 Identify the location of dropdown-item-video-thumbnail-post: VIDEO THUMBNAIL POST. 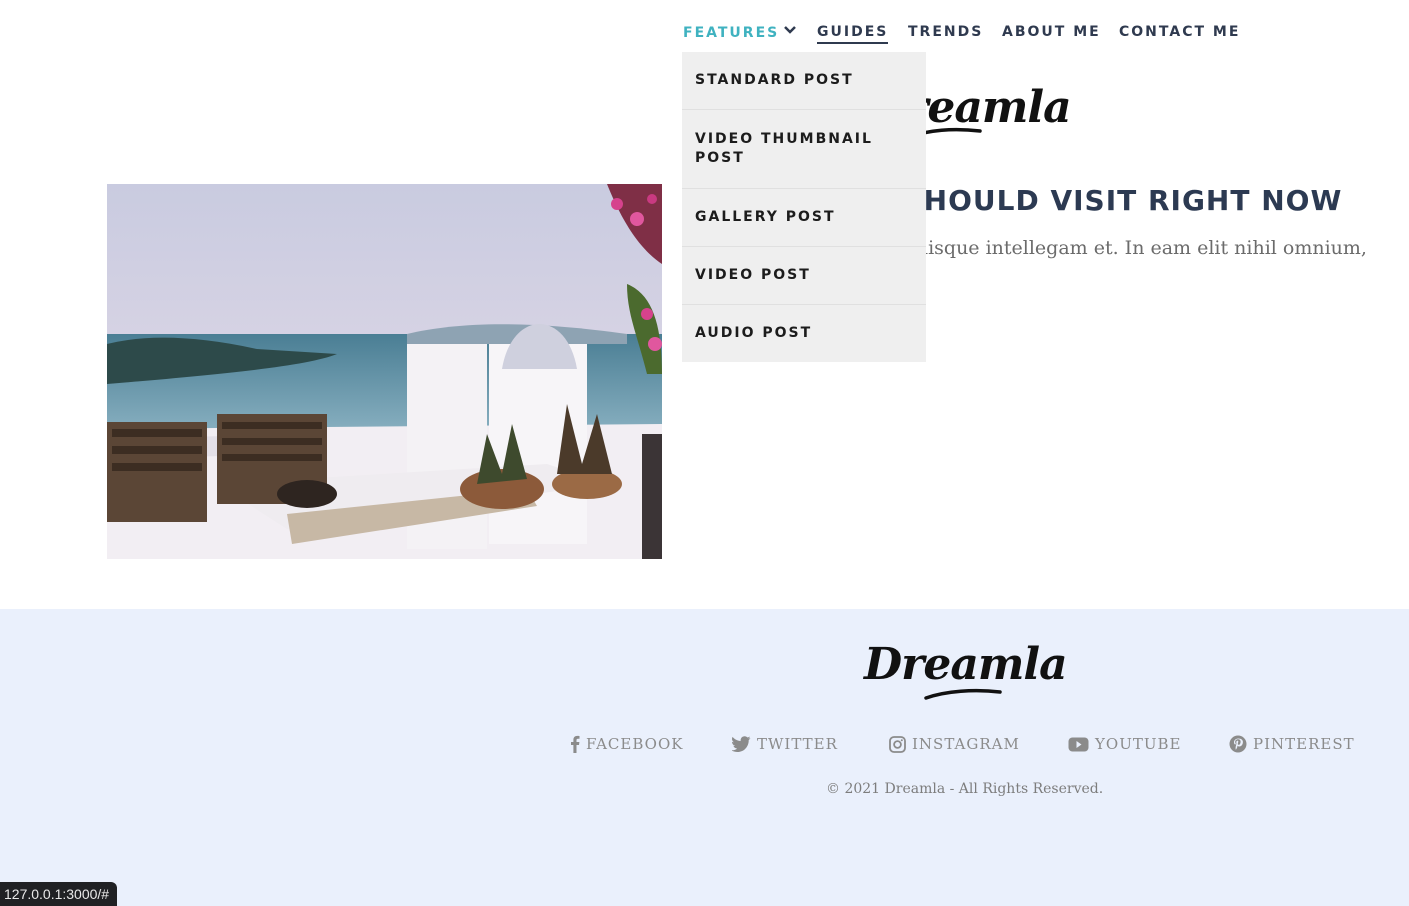
(804, 149).